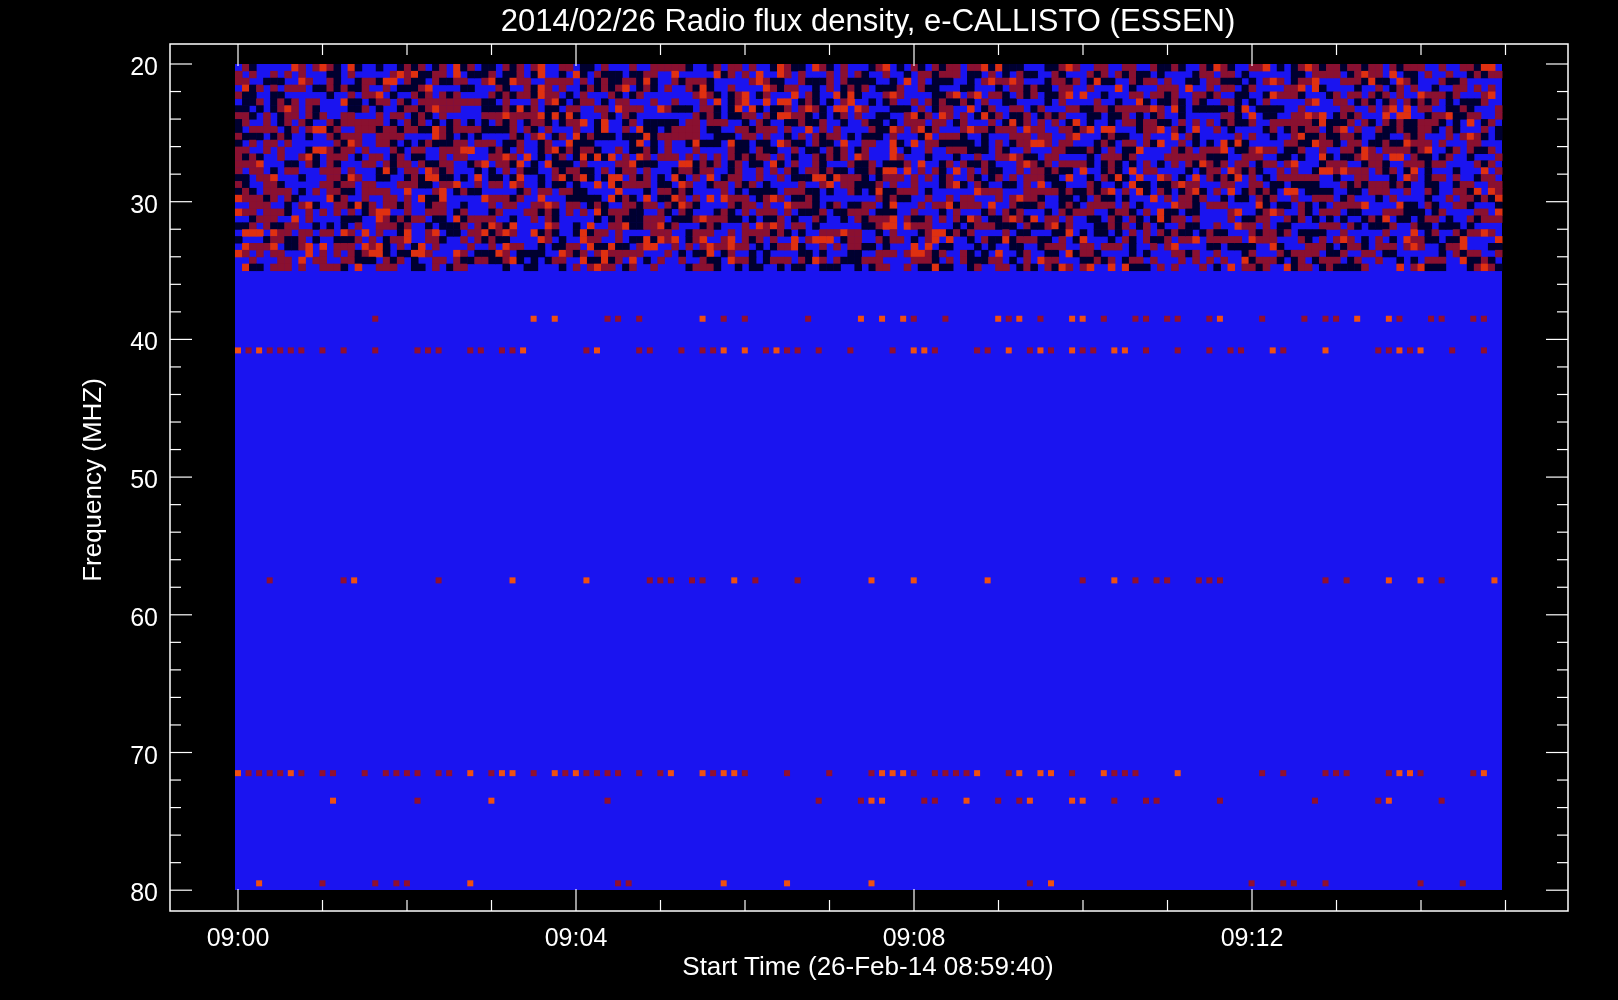  What do you see at coordinates (914, 937) in the screenshot?
I see `x-axis-tick-label: 09:08` at bounding box center [914, 937].